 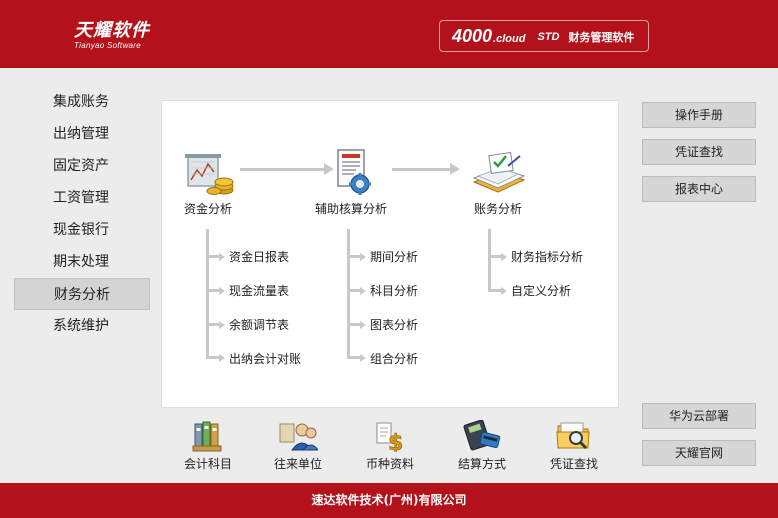 I want to click on tool-accounting-subjects: 会计科目, so click(x=208, y=446).